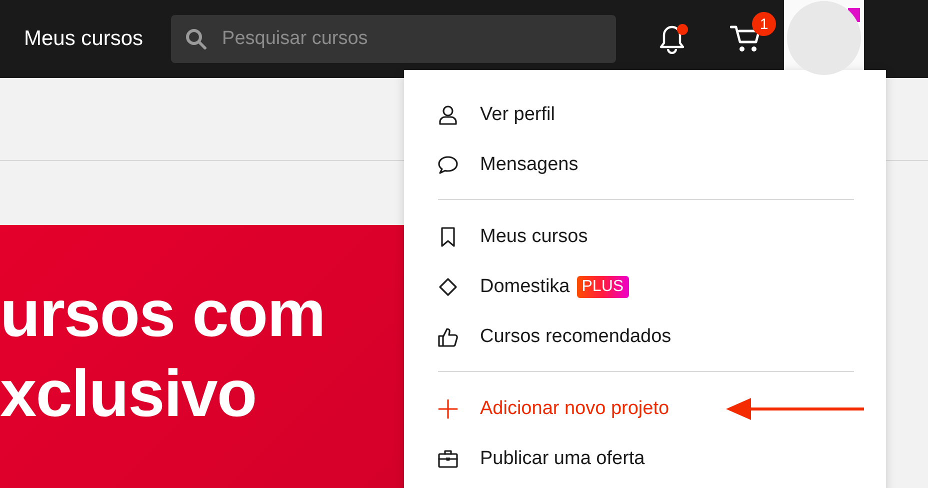  I want to click on menu-item: Adicionar novo projeto, so click(646, 409).